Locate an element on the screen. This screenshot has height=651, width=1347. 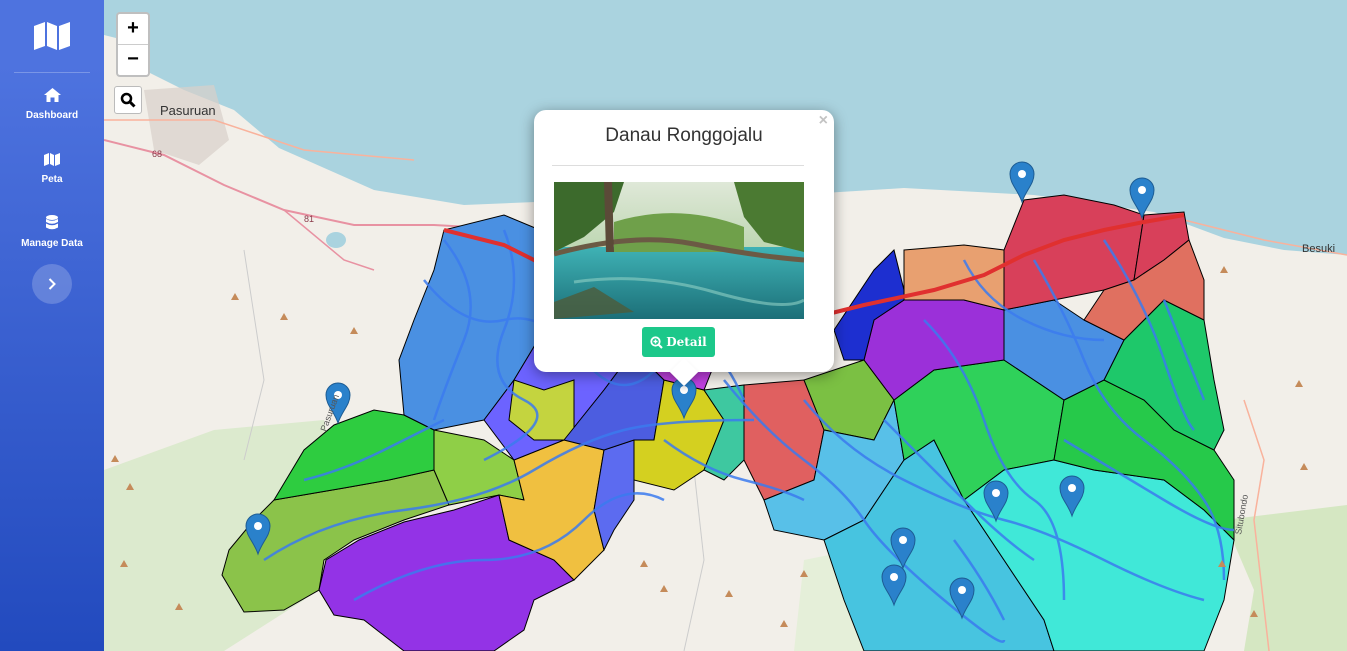
detail-button: Detail is located at coordinates (678, 342).